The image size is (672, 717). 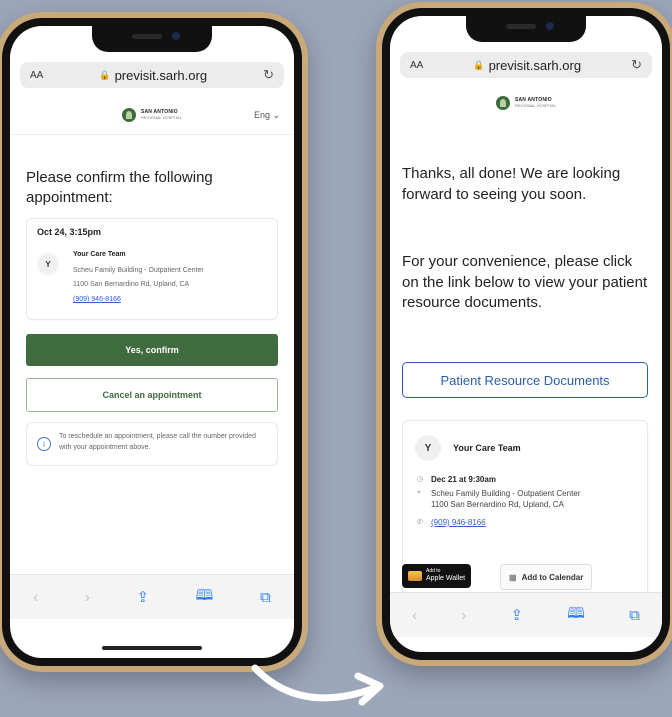 I want to click on add-to-calendar-button: ▦ Add to Calendar, so click(x=546, y=577).